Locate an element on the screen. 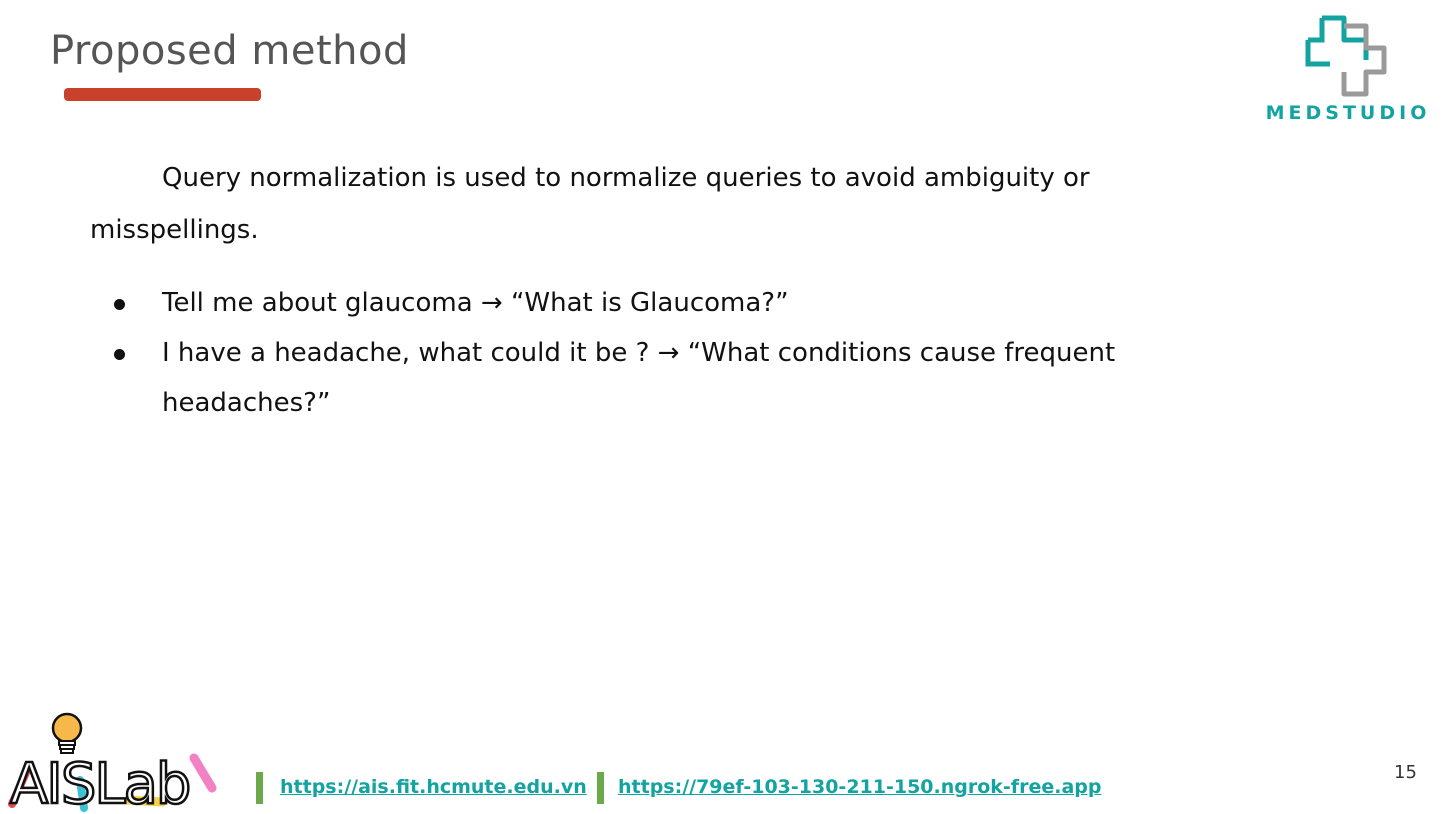  medstudio-wordmark: MEDSTUDIO is located at coordinates (1348, 113).